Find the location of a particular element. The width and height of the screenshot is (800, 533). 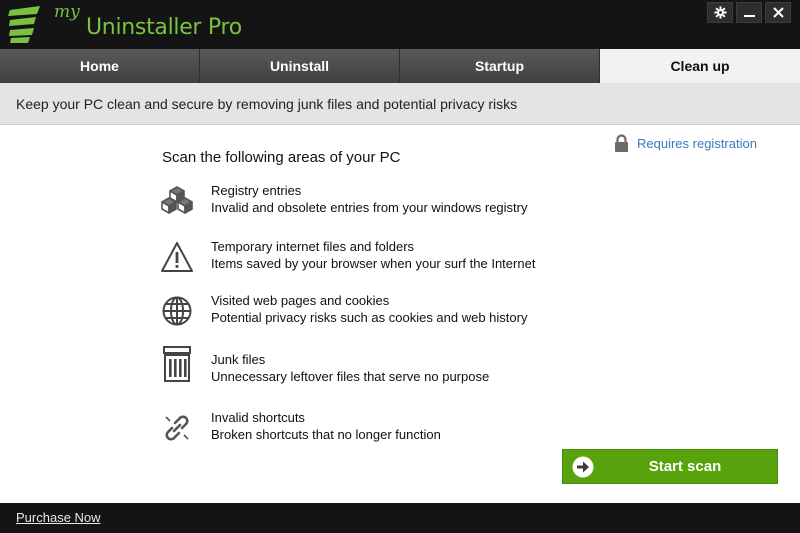

logo-prefix: my is located at coordinates (67, 12).